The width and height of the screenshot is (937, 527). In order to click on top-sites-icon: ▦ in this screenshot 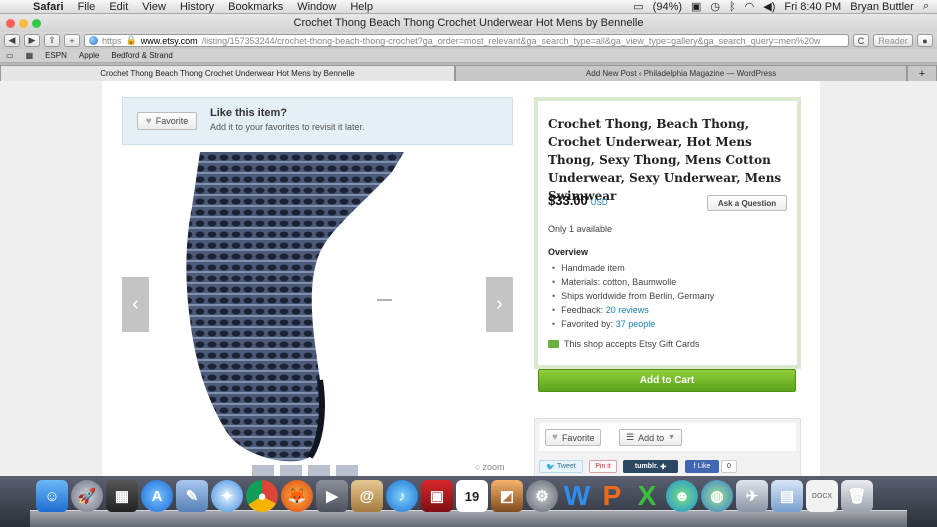, I will do `click(30, 55)`.